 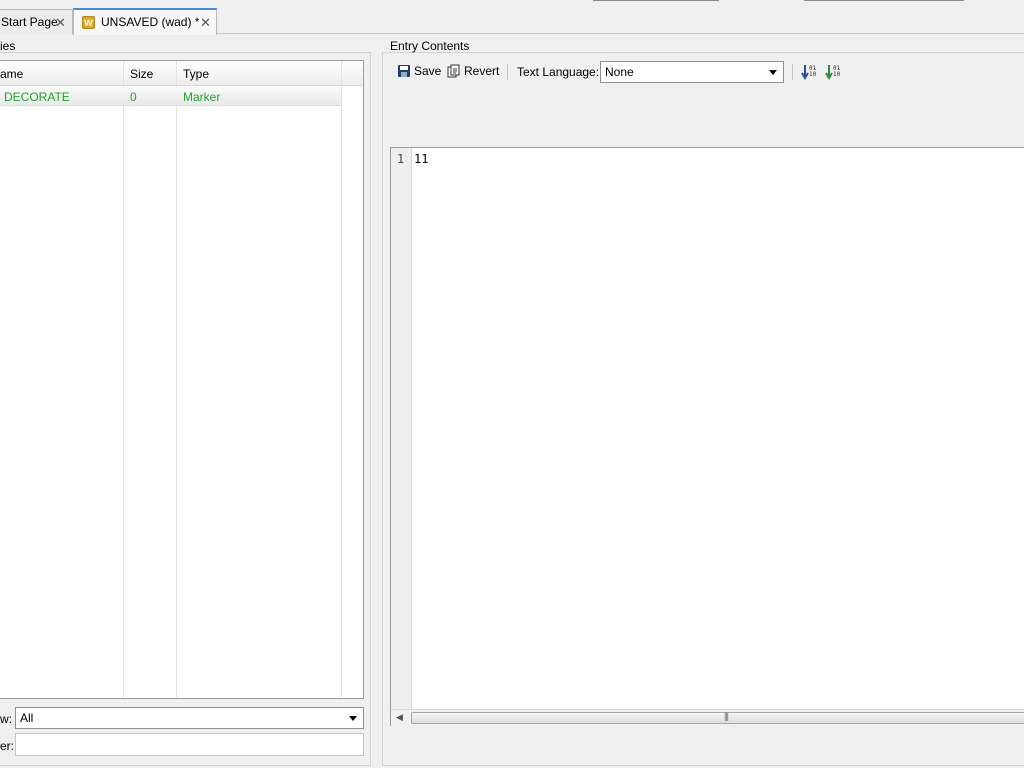 What do you see at coordinates (196, 74) in the screenshot?
I see `column-header-type: Type` at bounding box center [196, 74].